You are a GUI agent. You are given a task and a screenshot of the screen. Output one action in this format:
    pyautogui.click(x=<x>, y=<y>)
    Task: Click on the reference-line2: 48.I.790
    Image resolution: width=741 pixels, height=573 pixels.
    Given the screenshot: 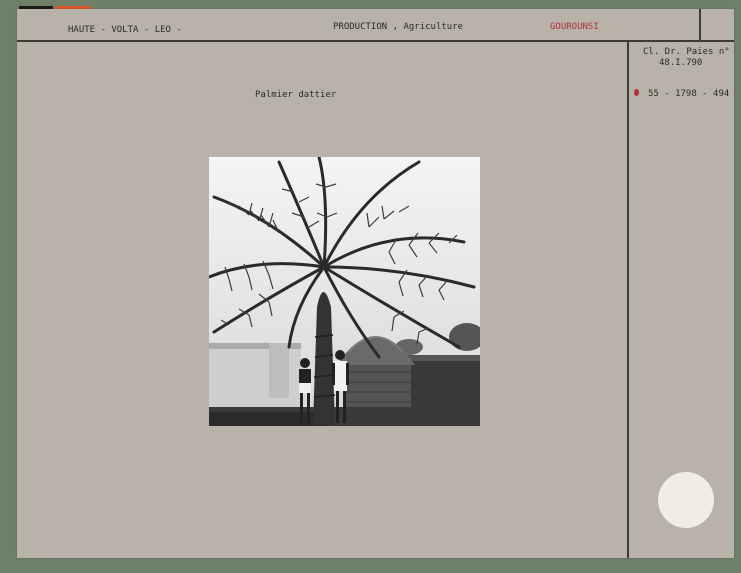 What is the action you would take?
    pyautogui.click(x=681, y=63)
    